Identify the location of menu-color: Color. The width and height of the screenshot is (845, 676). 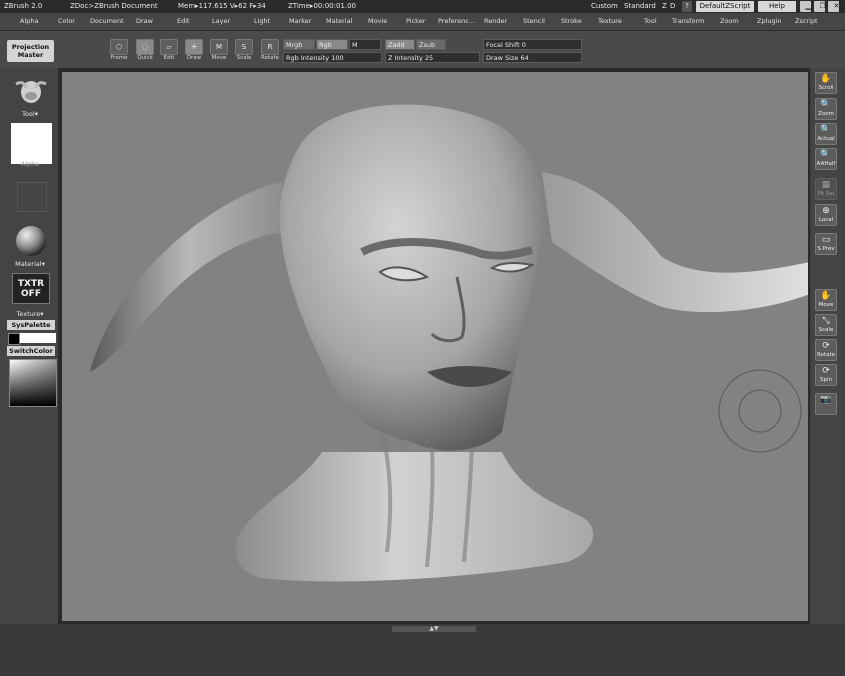
(66, 21).